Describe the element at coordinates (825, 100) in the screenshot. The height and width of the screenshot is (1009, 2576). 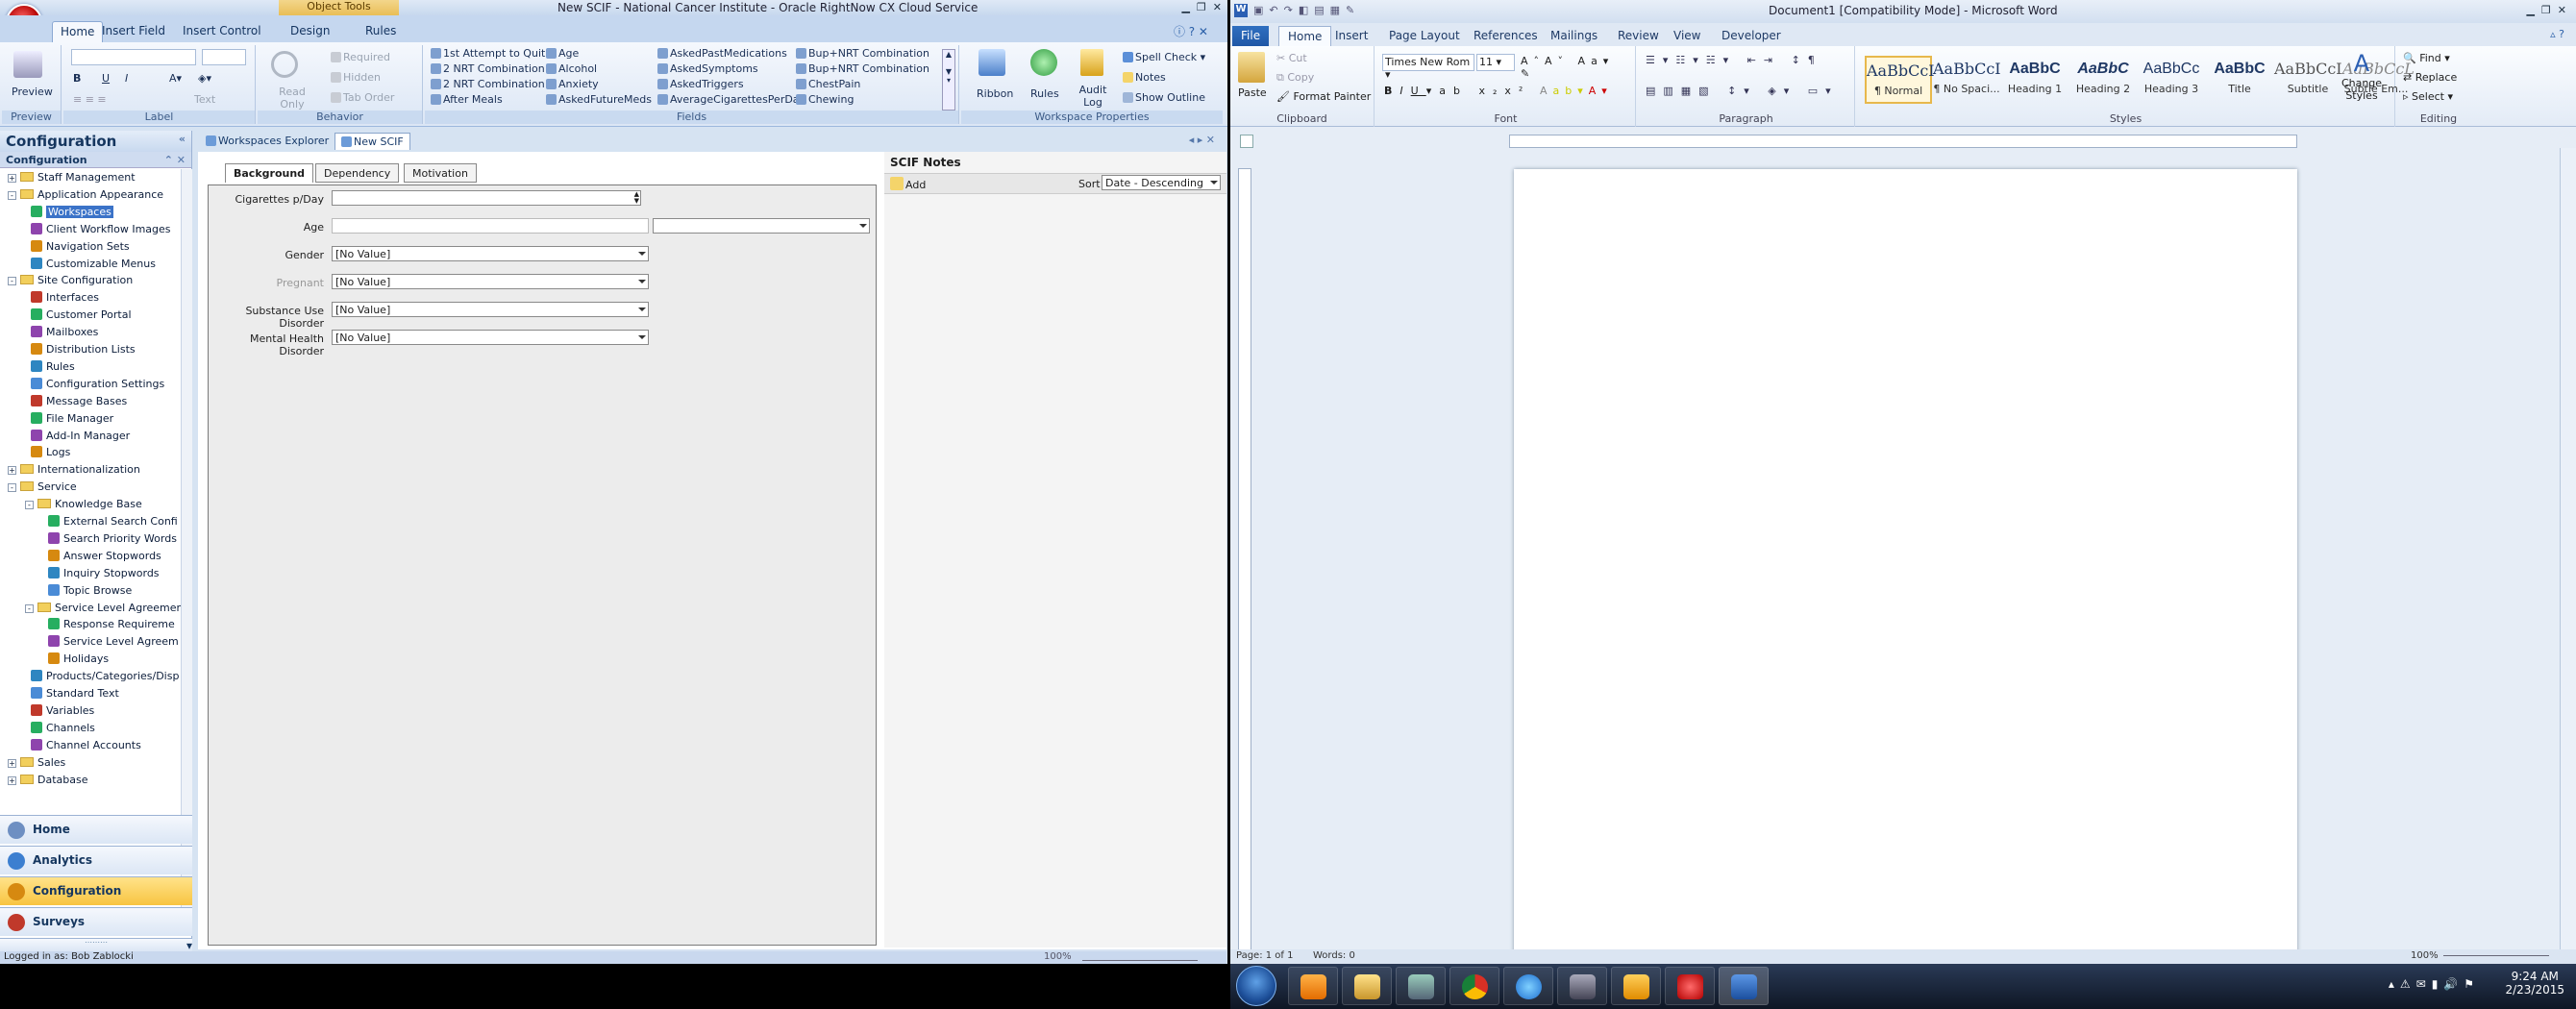
I see `field-item: Chewing` at that location.